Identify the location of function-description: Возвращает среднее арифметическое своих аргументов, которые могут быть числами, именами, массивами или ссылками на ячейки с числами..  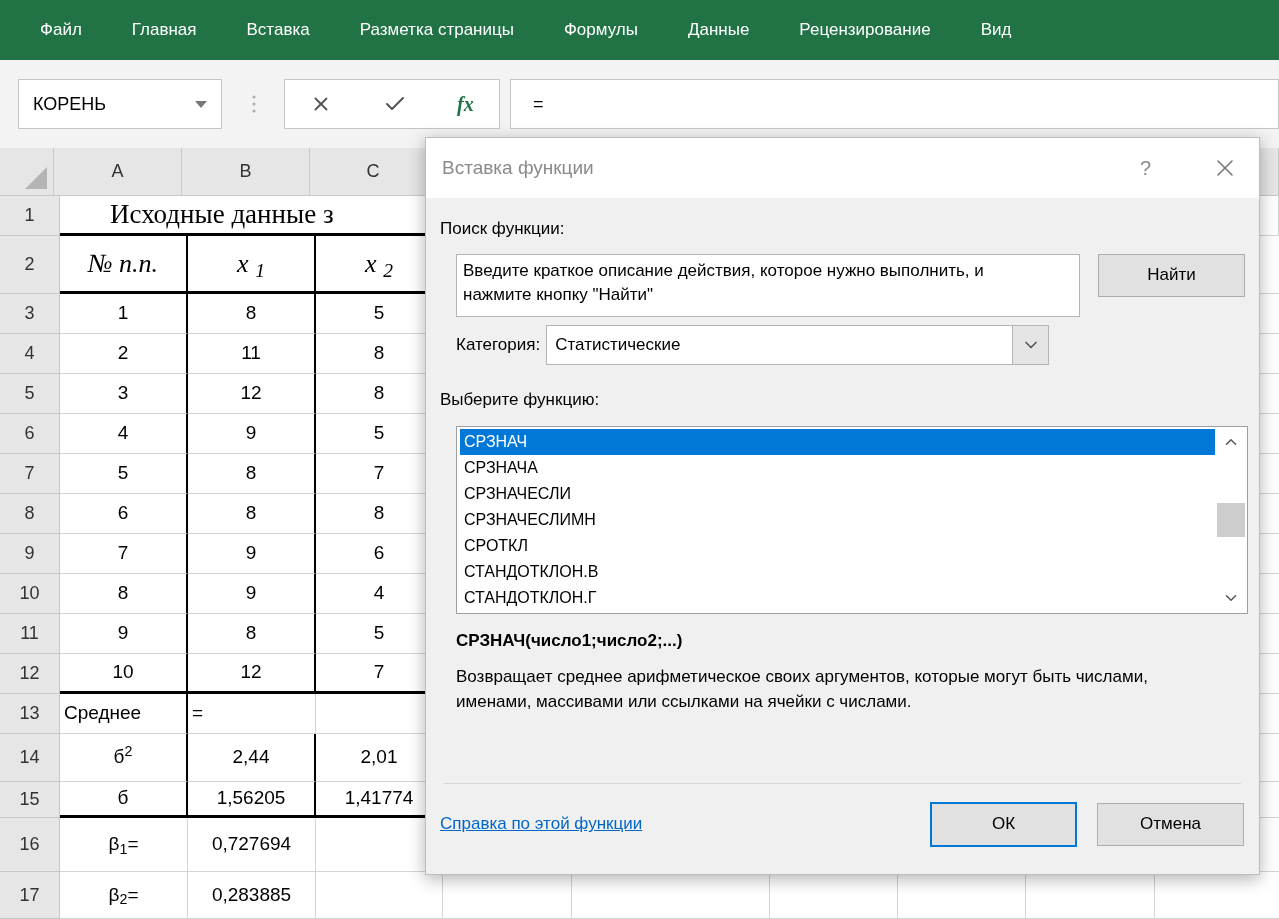
(802, 689).